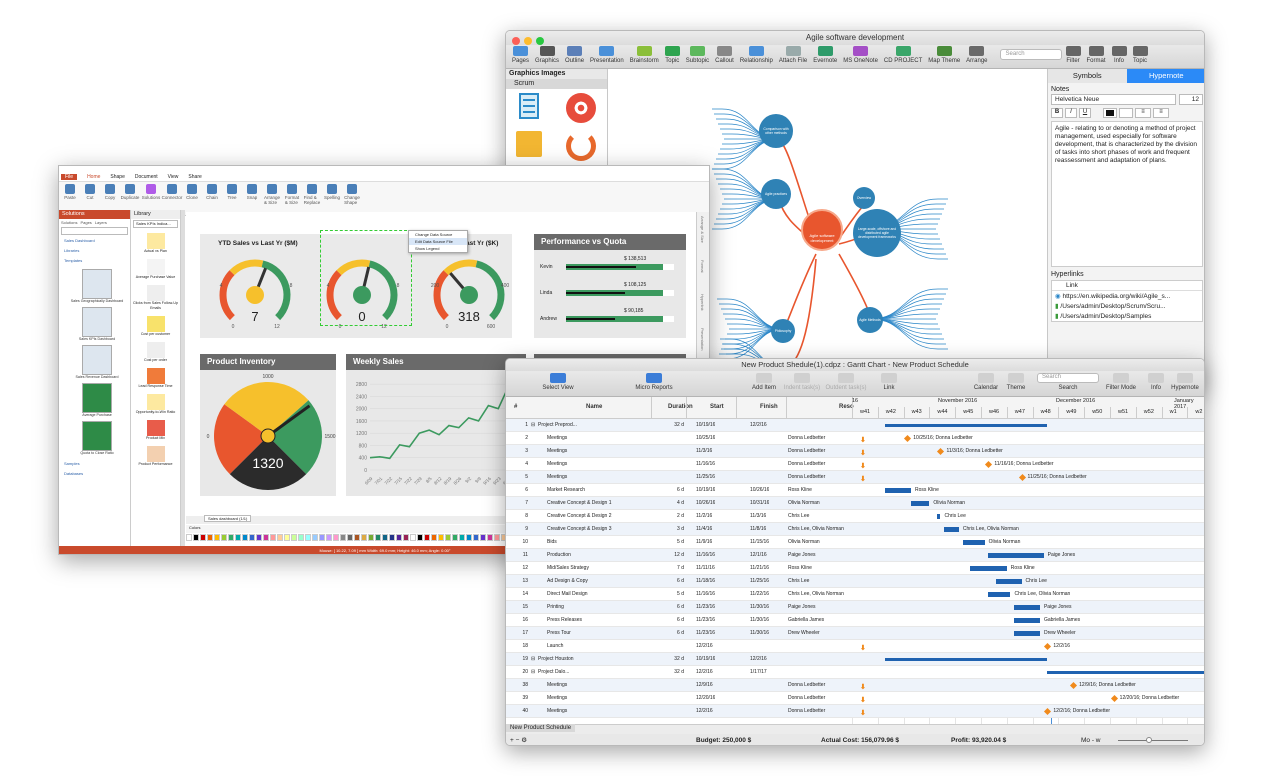  What do you see at coordinates (97, 241) in the screenshot?
I see `solutions-item: Sales Dashboard` at bounding box center [97, 241].